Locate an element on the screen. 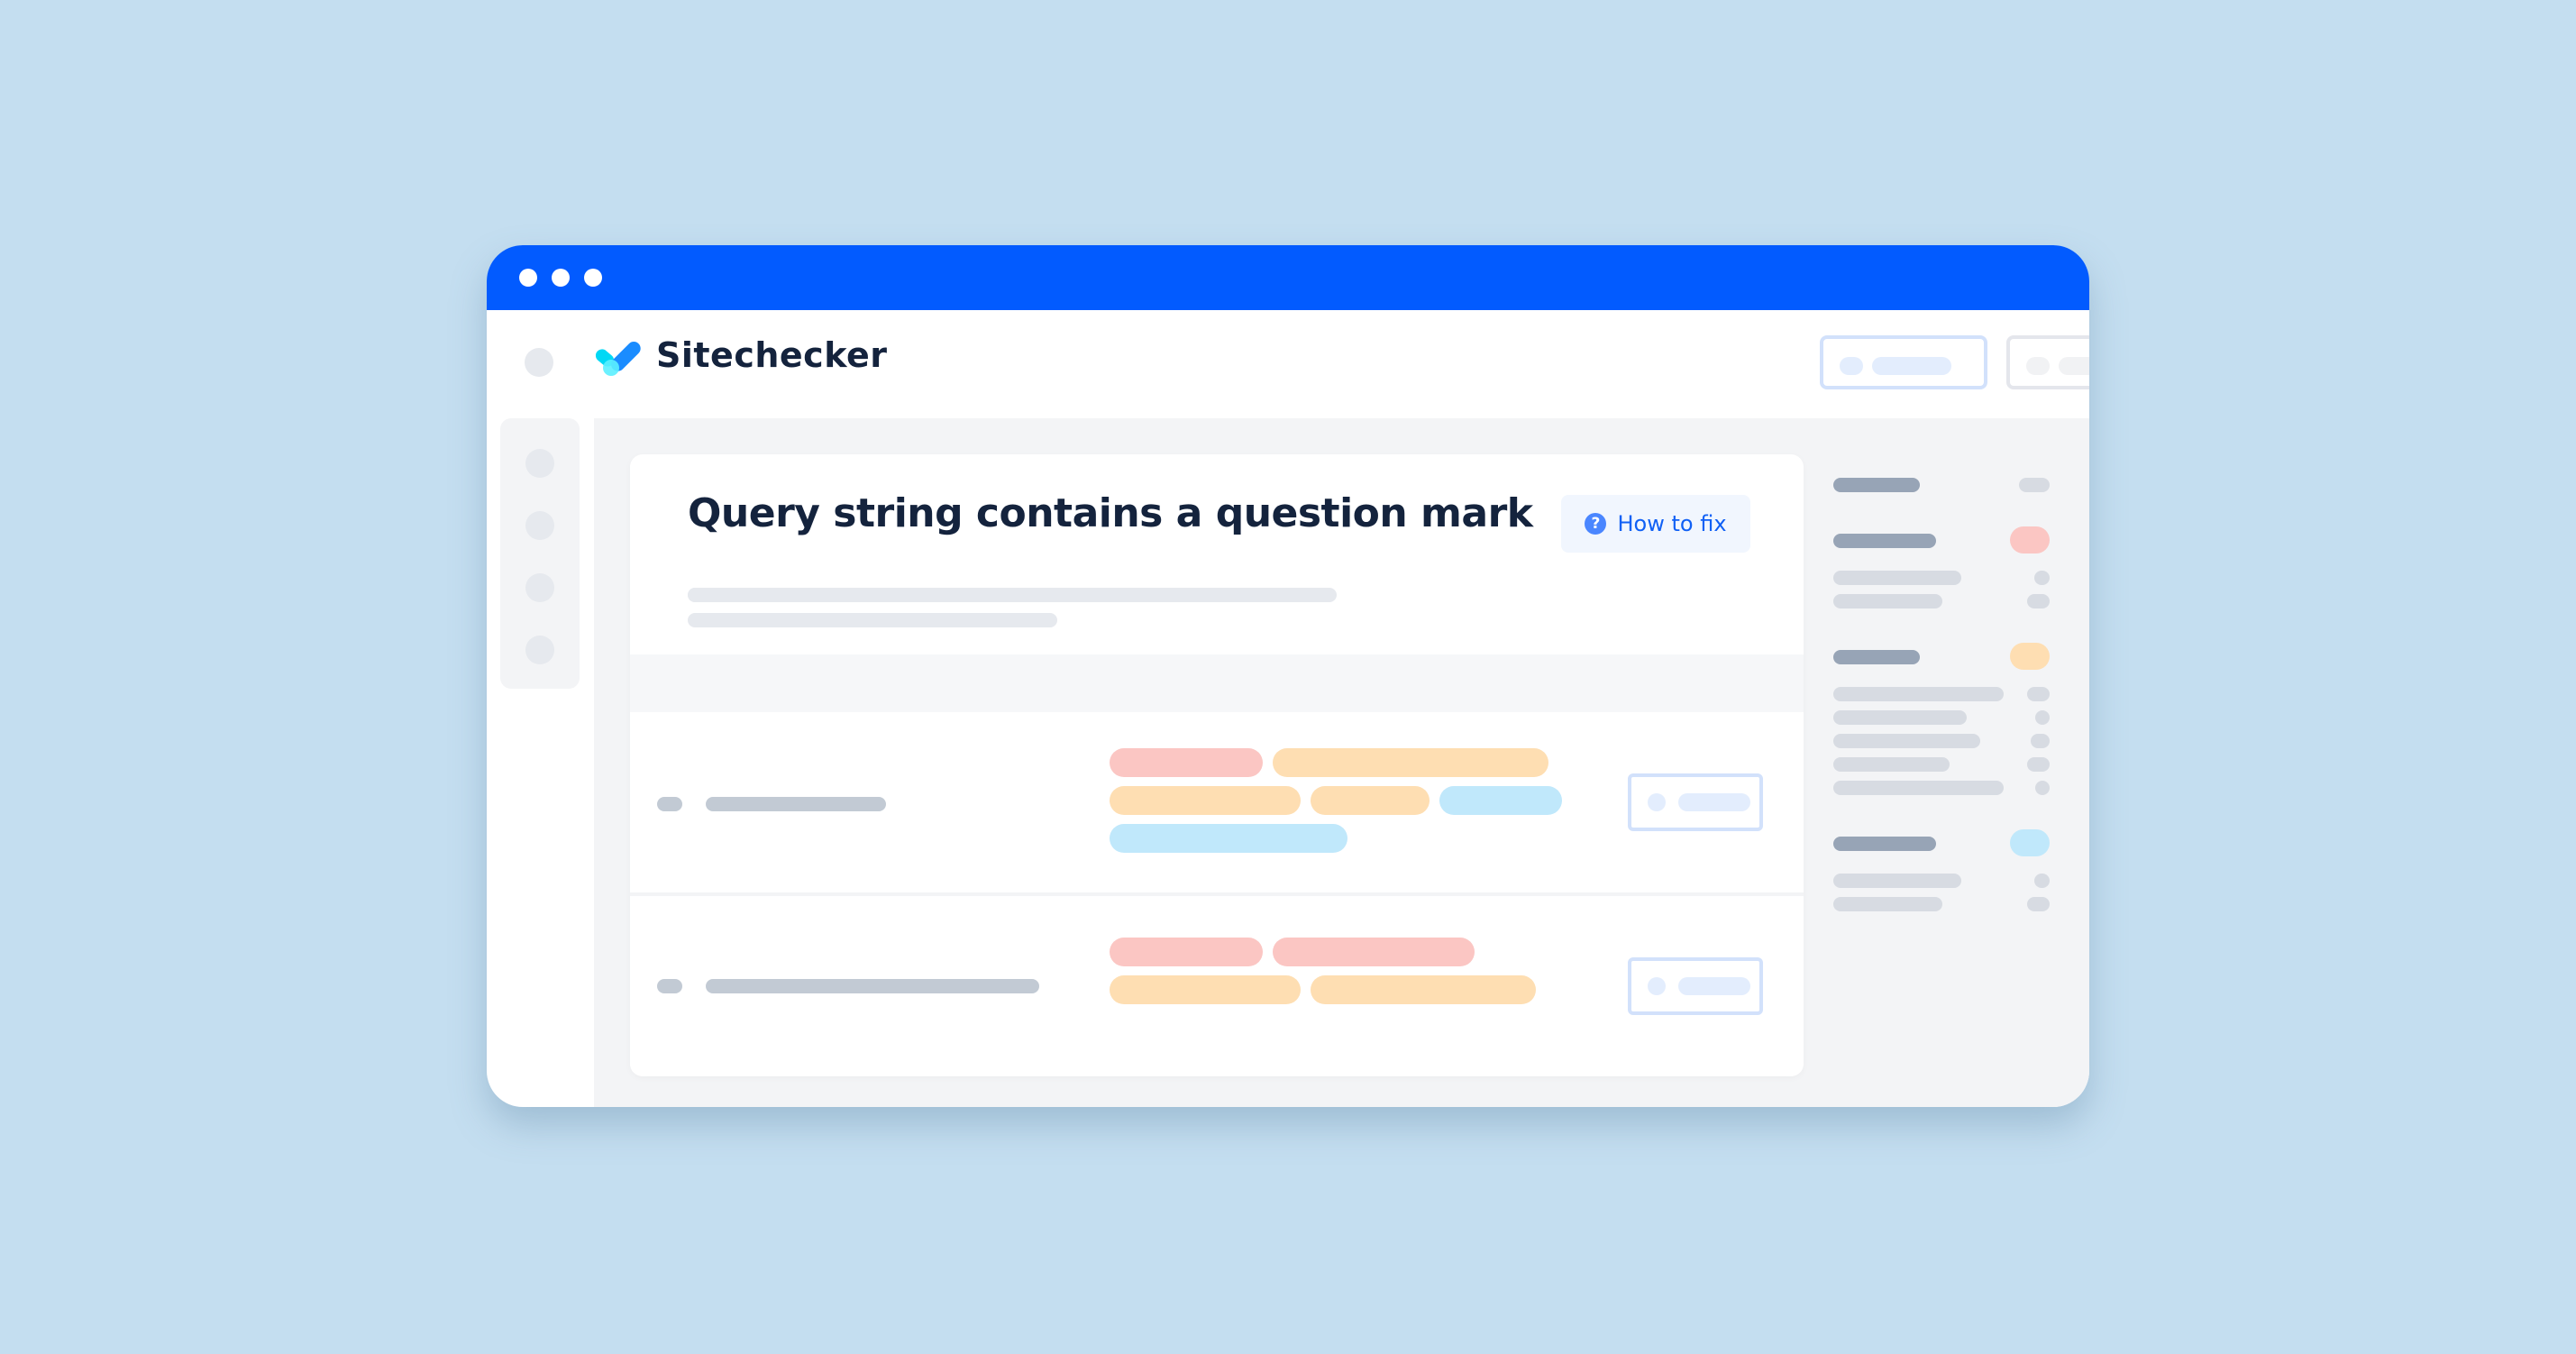 This screenshot has height=1354, width=2576. window-titlebar is located at coordinates (1288, 278).